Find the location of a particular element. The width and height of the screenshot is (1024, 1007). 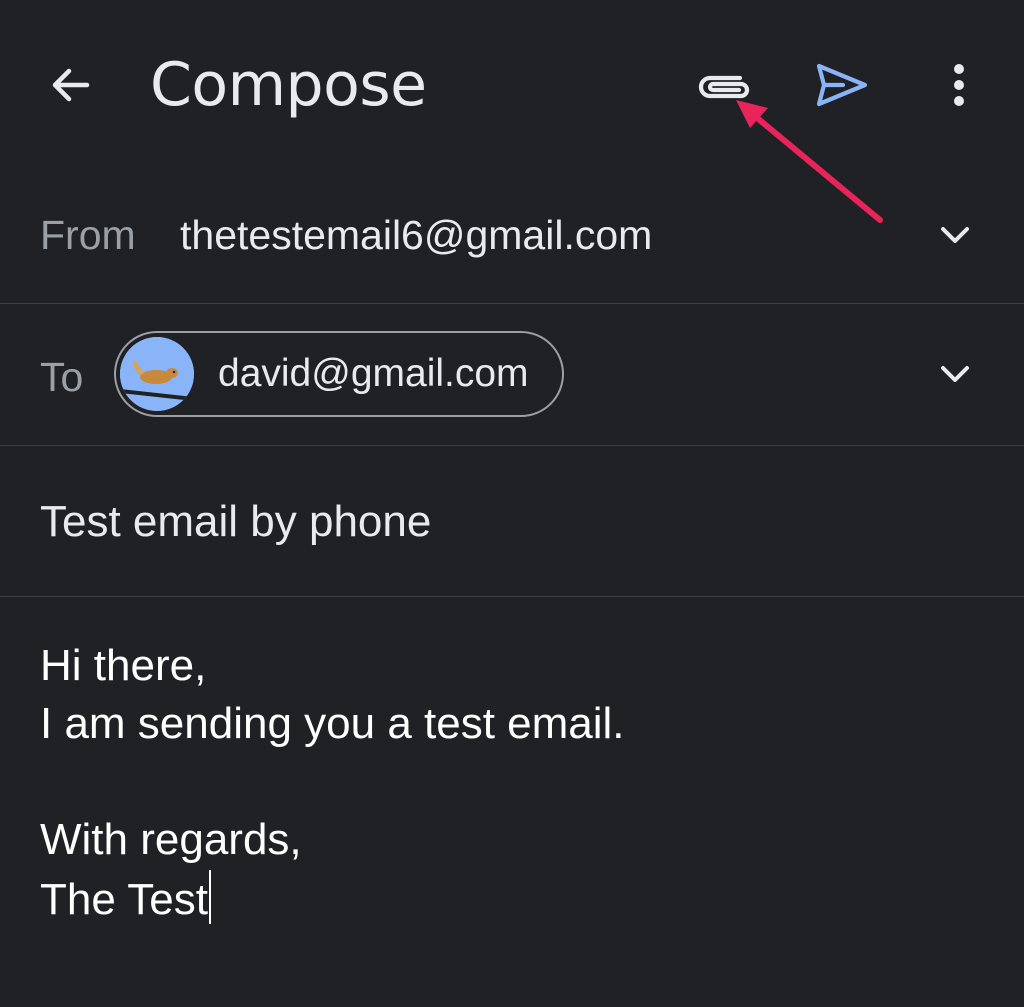

back-button is located at coordinates (71, 85).